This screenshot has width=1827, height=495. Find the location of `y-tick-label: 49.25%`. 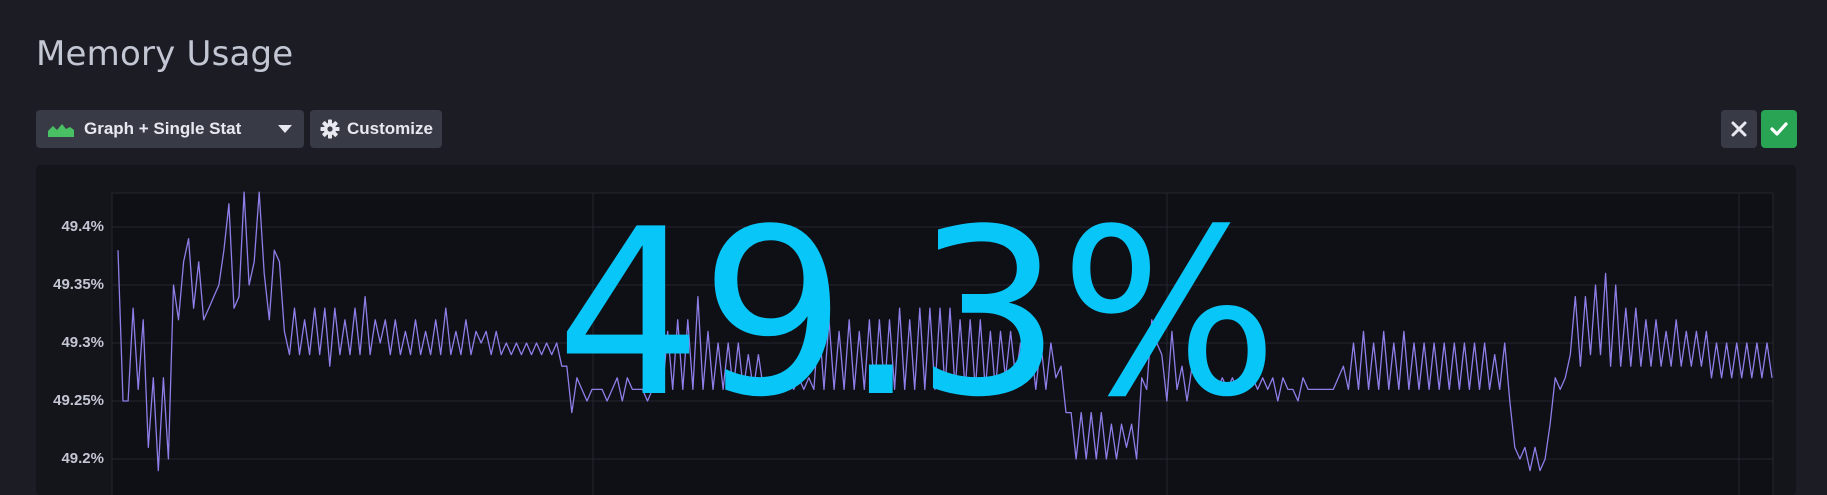

y-tick-label: 49.25% is located at coordinates (78, 400).